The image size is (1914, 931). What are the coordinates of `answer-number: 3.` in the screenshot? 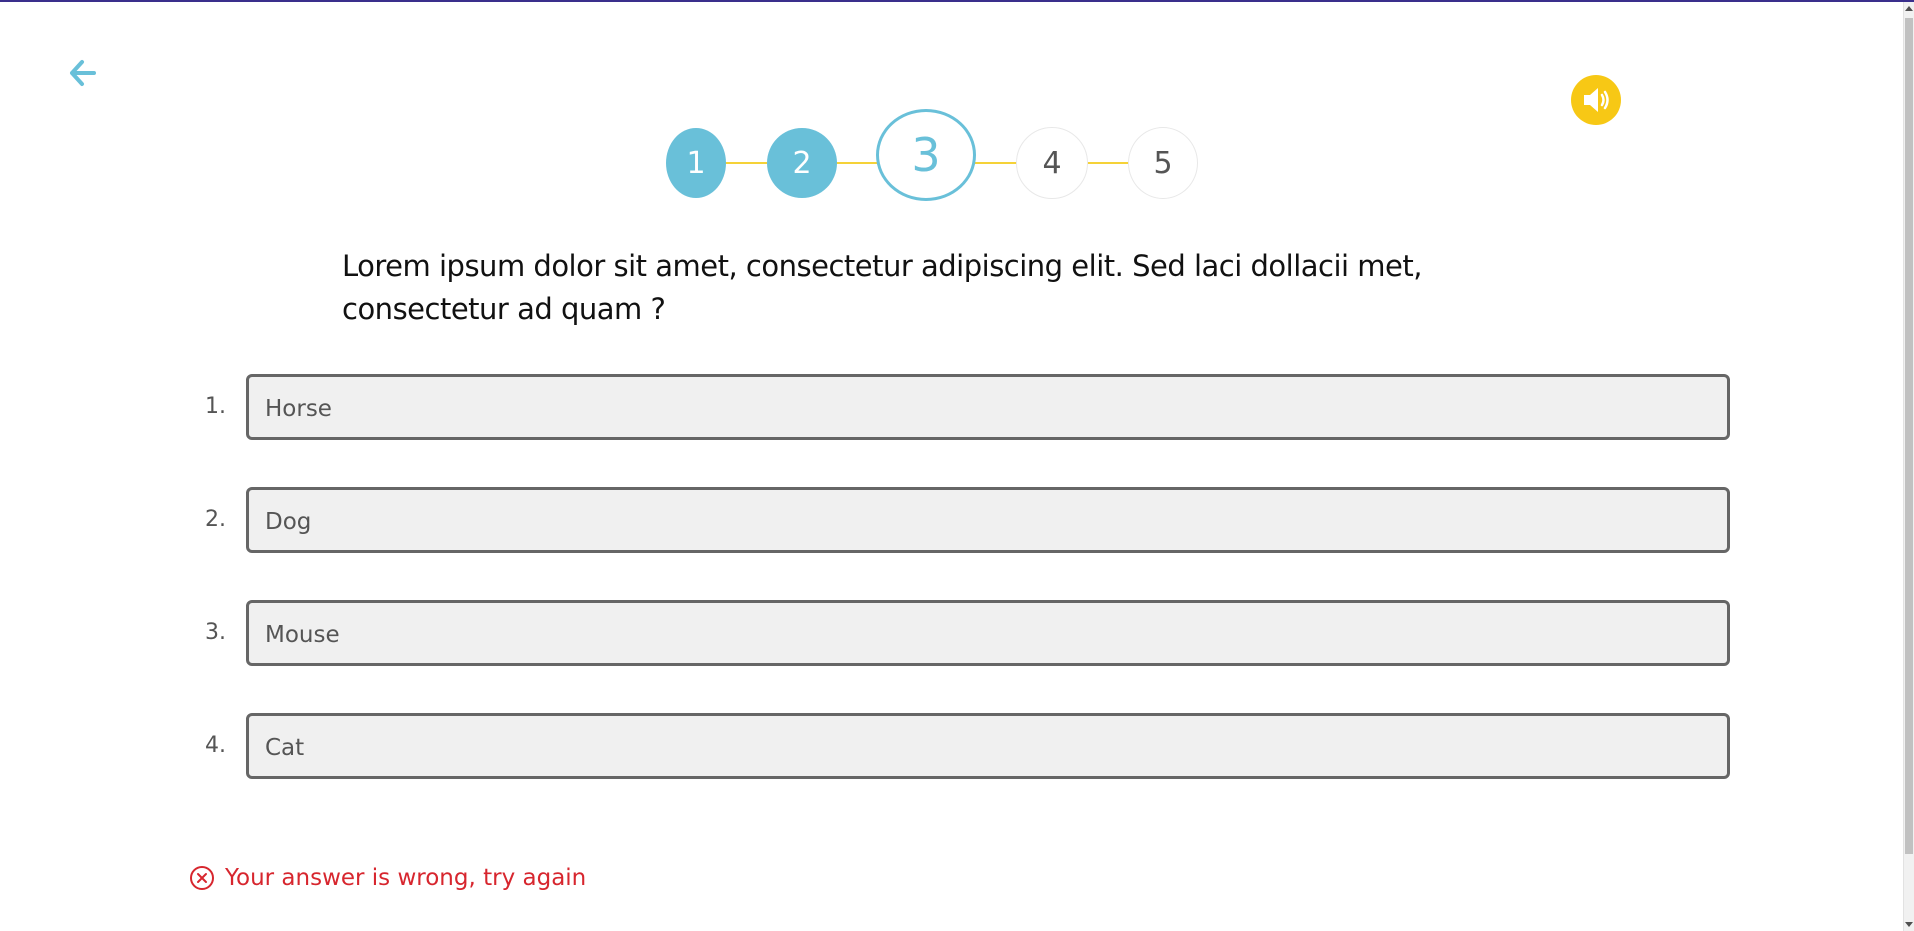 It's located at (215, 632).